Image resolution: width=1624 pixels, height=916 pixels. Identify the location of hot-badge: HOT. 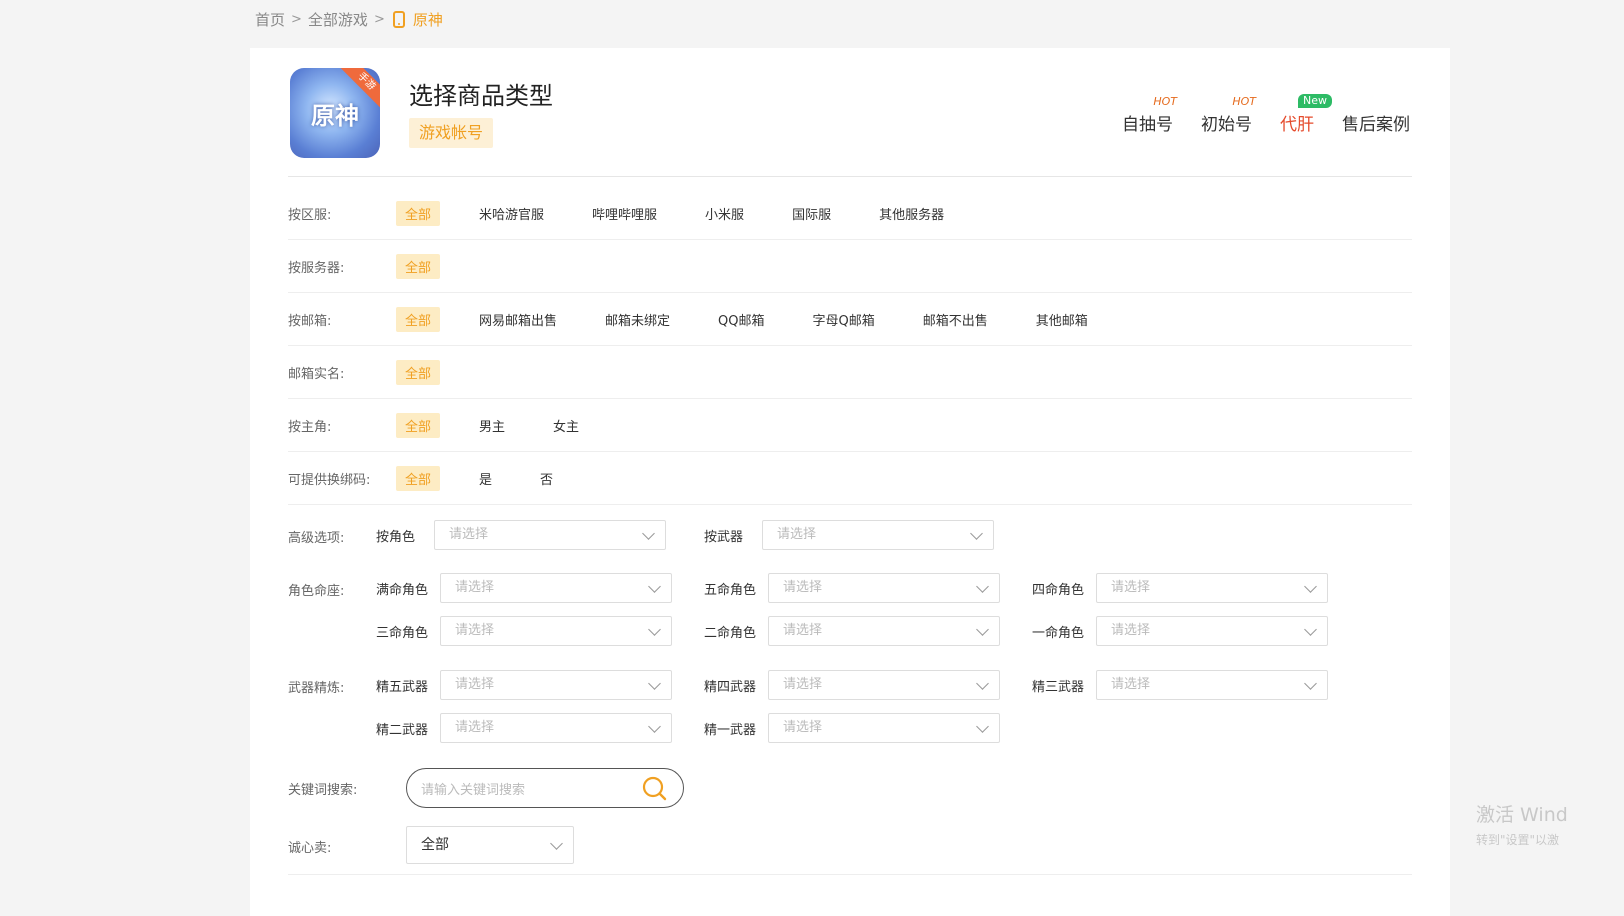
(1244, 101).